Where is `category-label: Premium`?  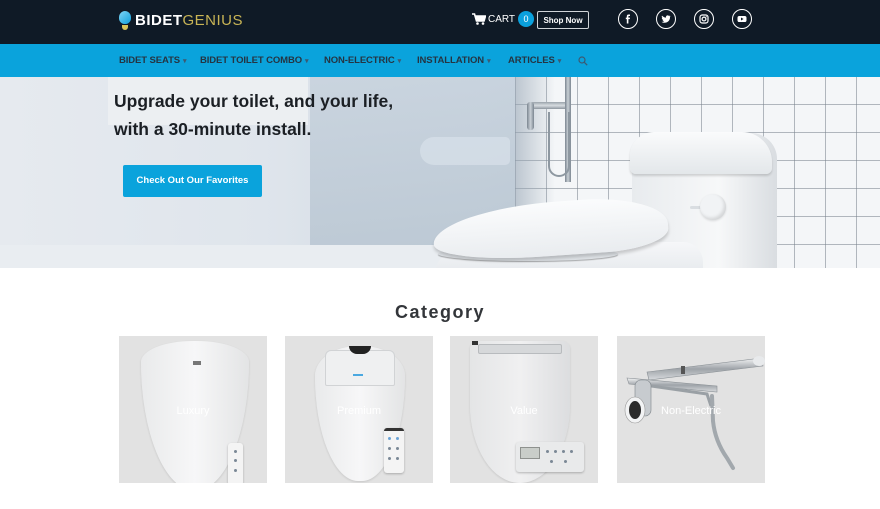
category-label: Premium is located at coordinates (358, 411).